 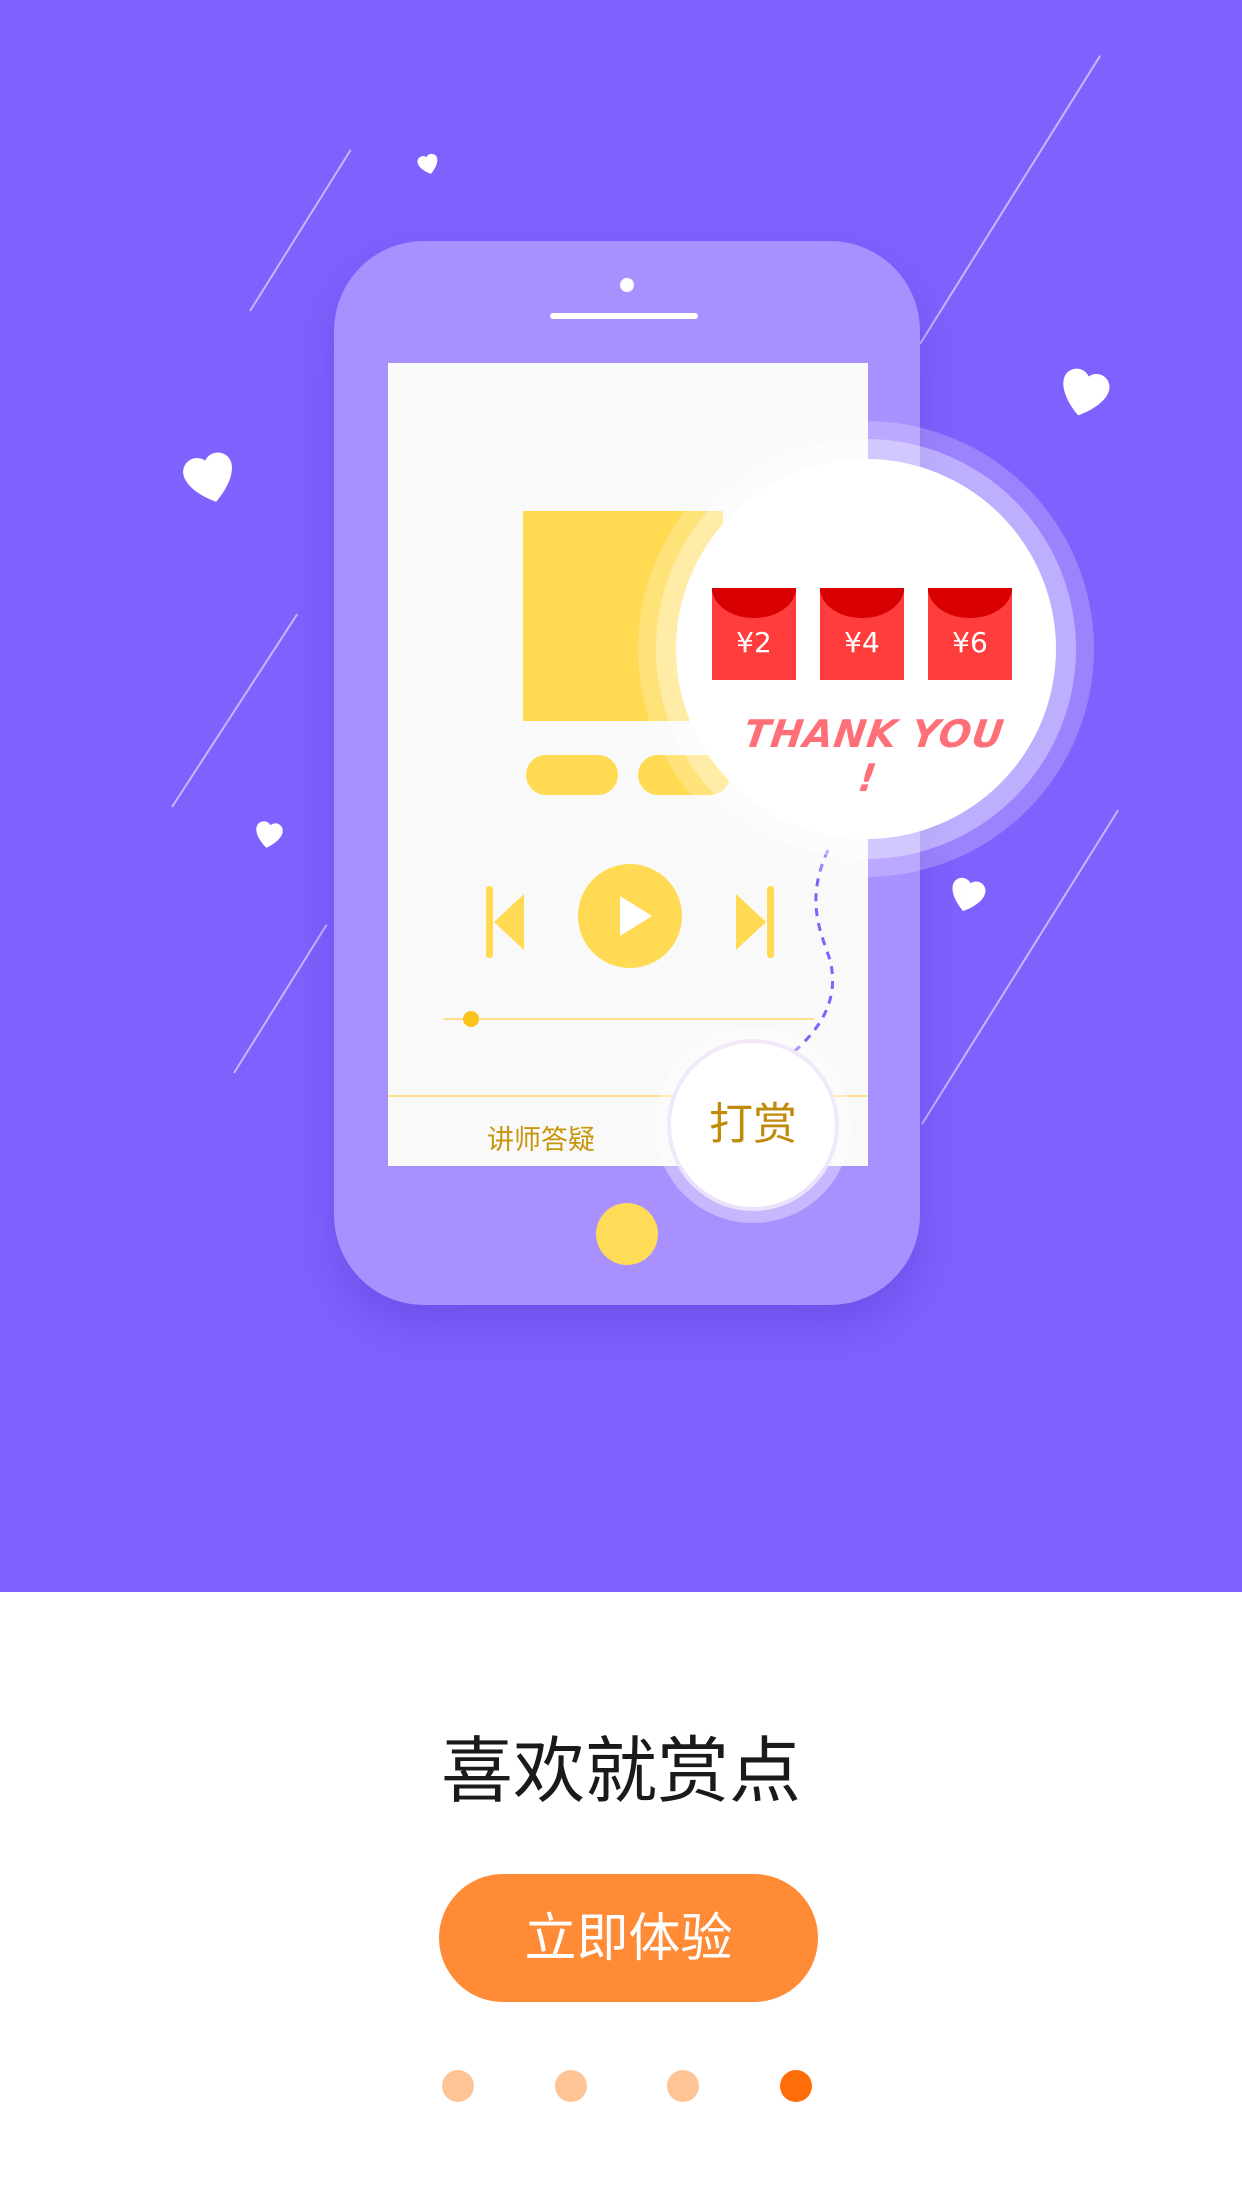 What do you see at coordinates (812, 953) in the screenshot?
I see `dashed-connector` at bounding box center [812, 953].